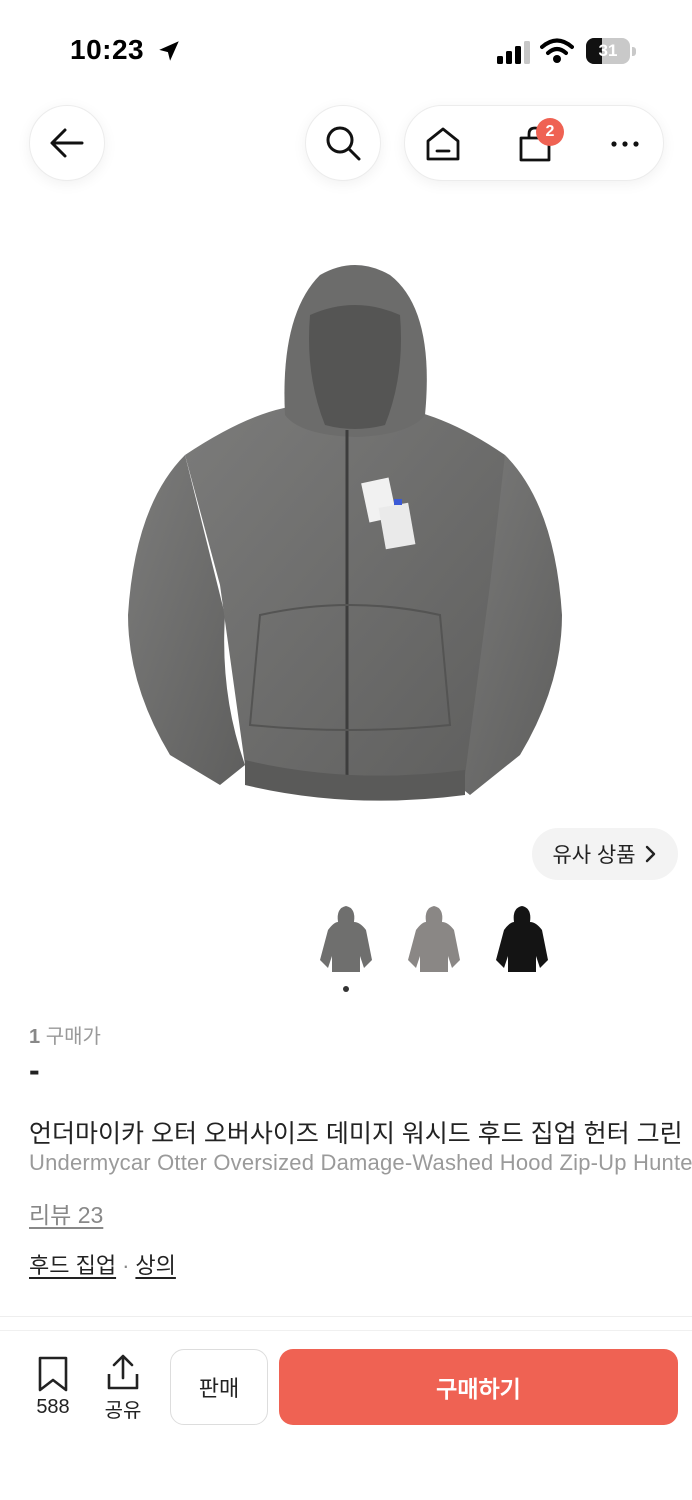 Image resolution: width=692 pixels, height=1500 pixels. Describe the element at coordinates (34, 1070) in the screenshot. I see `price: -` at that location.